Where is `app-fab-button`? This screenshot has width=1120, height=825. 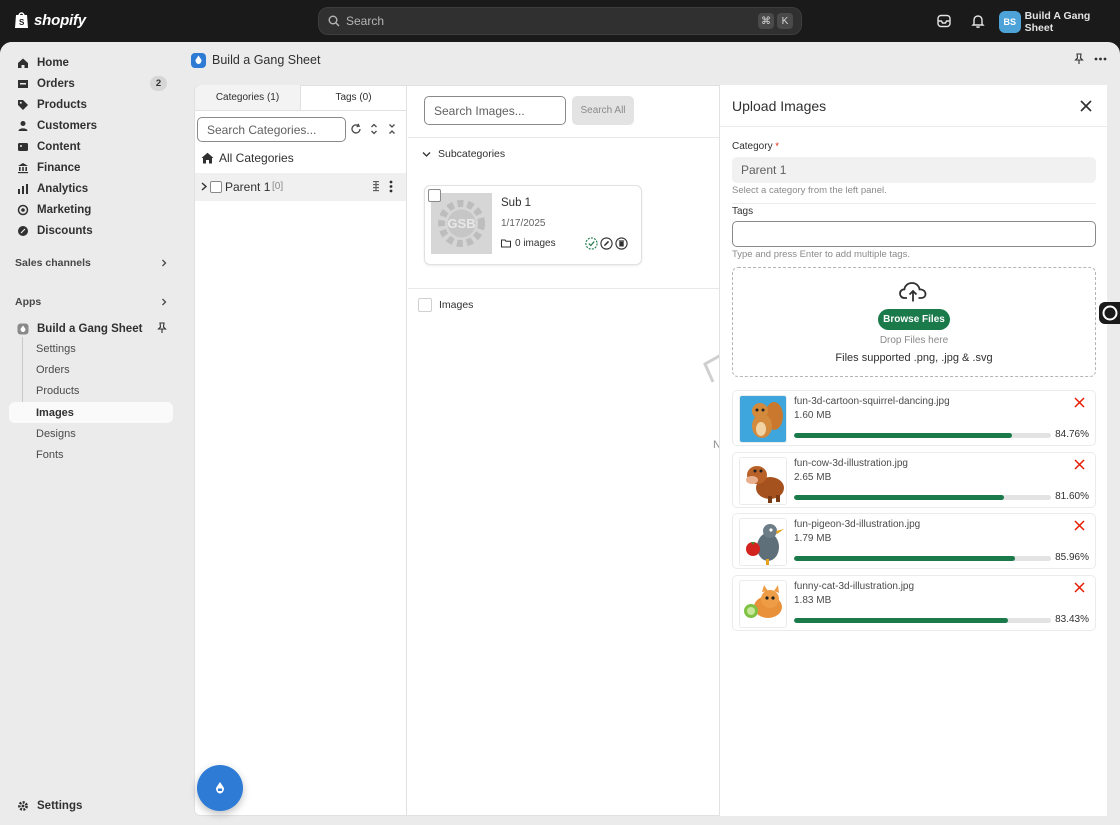 app-fab-button is located at coordinates (220, 788).